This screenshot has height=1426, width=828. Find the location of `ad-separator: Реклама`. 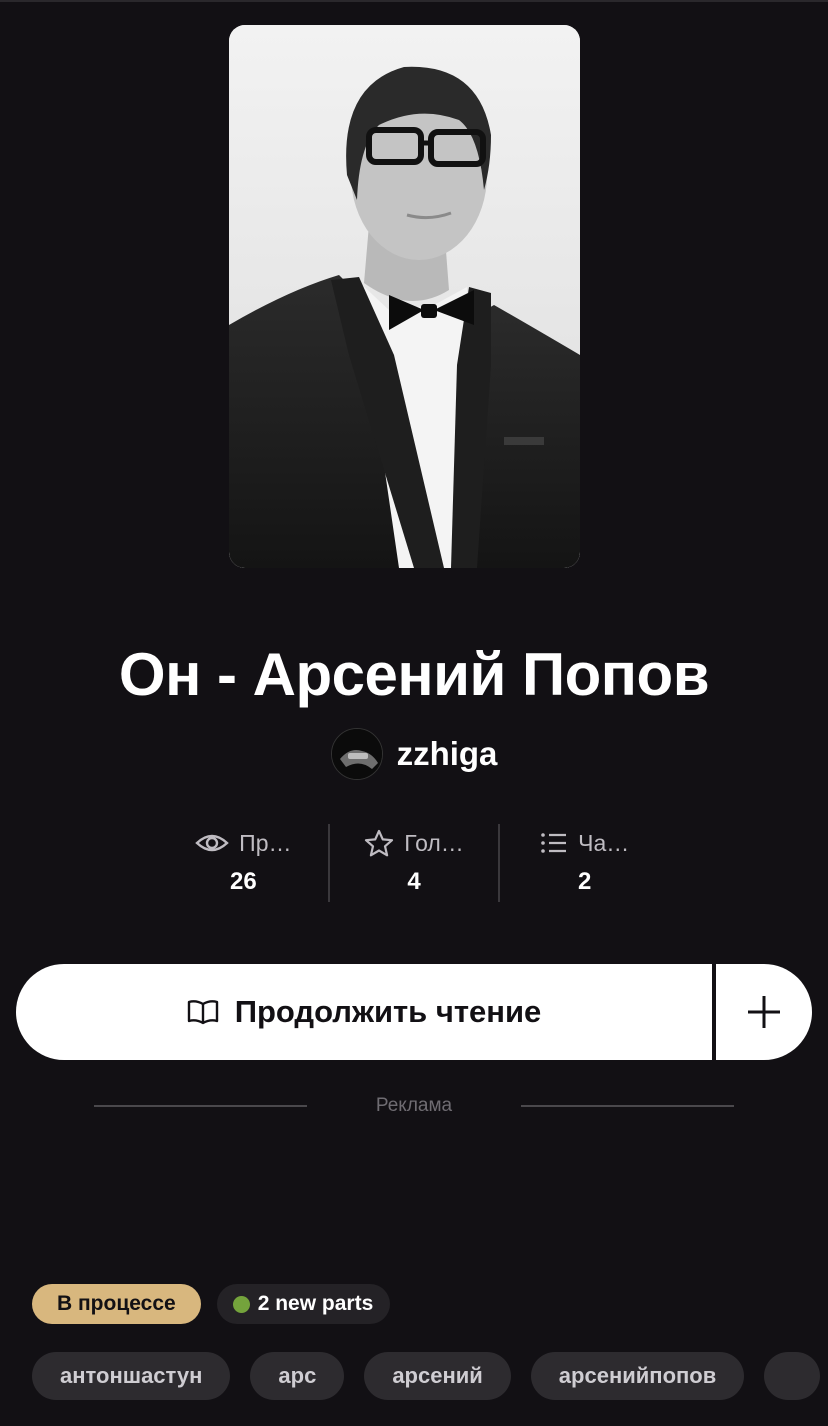

ad-separator: Реклама is located at coordinates (414, 1106).